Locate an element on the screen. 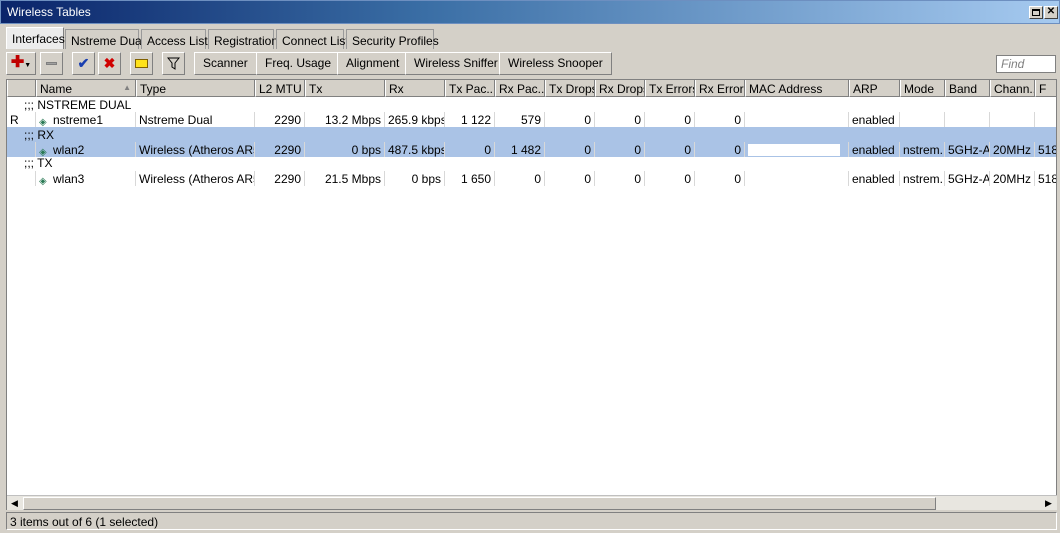 The image size is (1060, 533). scrollbar-thumb is located at coordinates (479, 503).